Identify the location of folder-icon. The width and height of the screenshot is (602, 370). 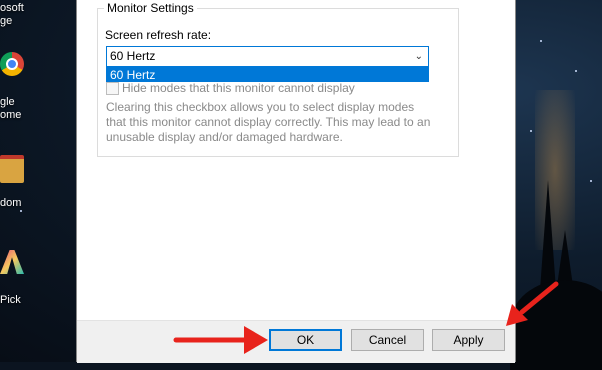
(12, 169).